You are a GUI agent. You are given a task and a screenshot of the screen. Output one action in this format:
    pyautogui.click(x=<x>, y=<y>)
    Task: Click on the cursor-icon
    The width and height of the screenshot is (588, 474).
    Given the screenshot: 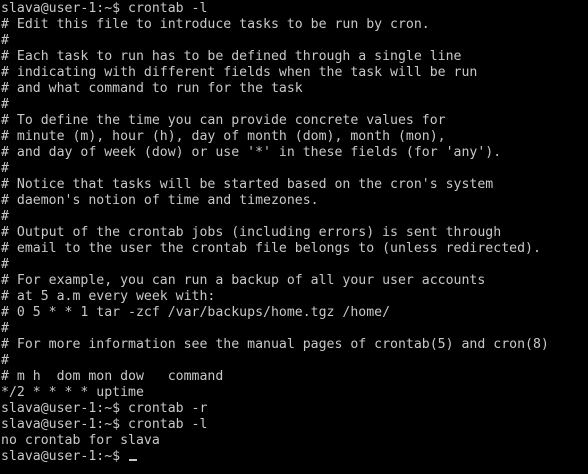 What is the action you would take?
    pyautogui.click(x=133, y=460)
    